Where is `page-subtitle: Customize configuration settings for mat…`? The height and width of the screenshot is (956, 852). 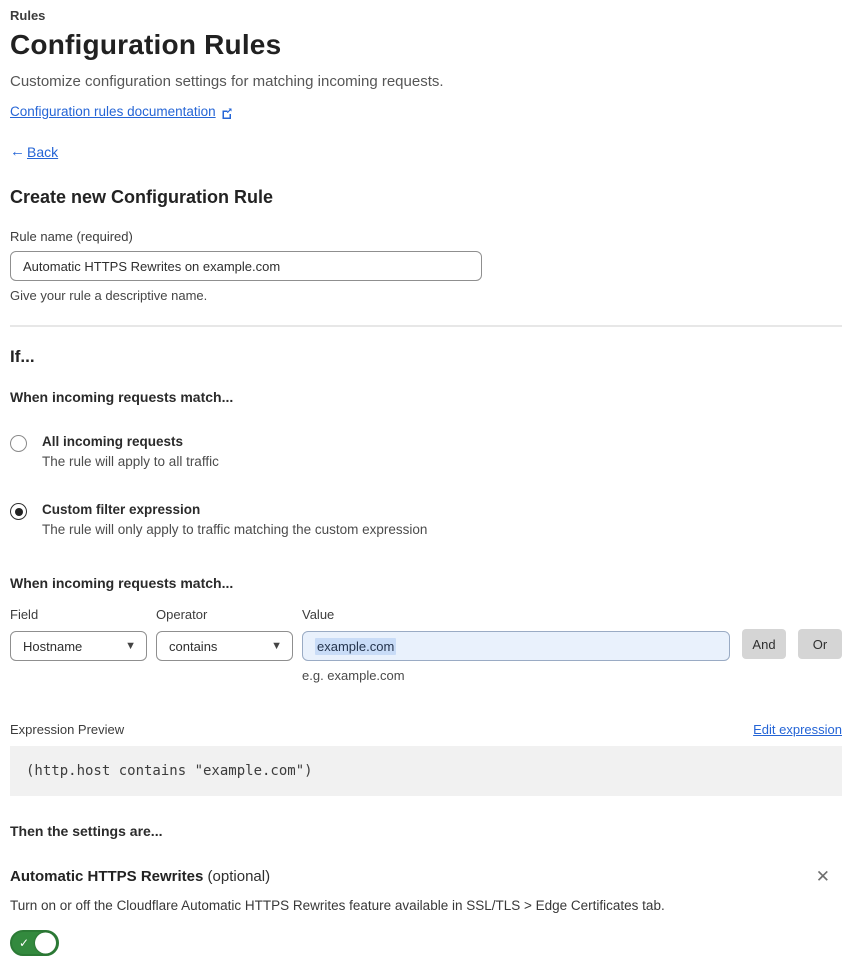 page-subtitle: Customize configuration settings for mat… is located at coordinates (227, 81).